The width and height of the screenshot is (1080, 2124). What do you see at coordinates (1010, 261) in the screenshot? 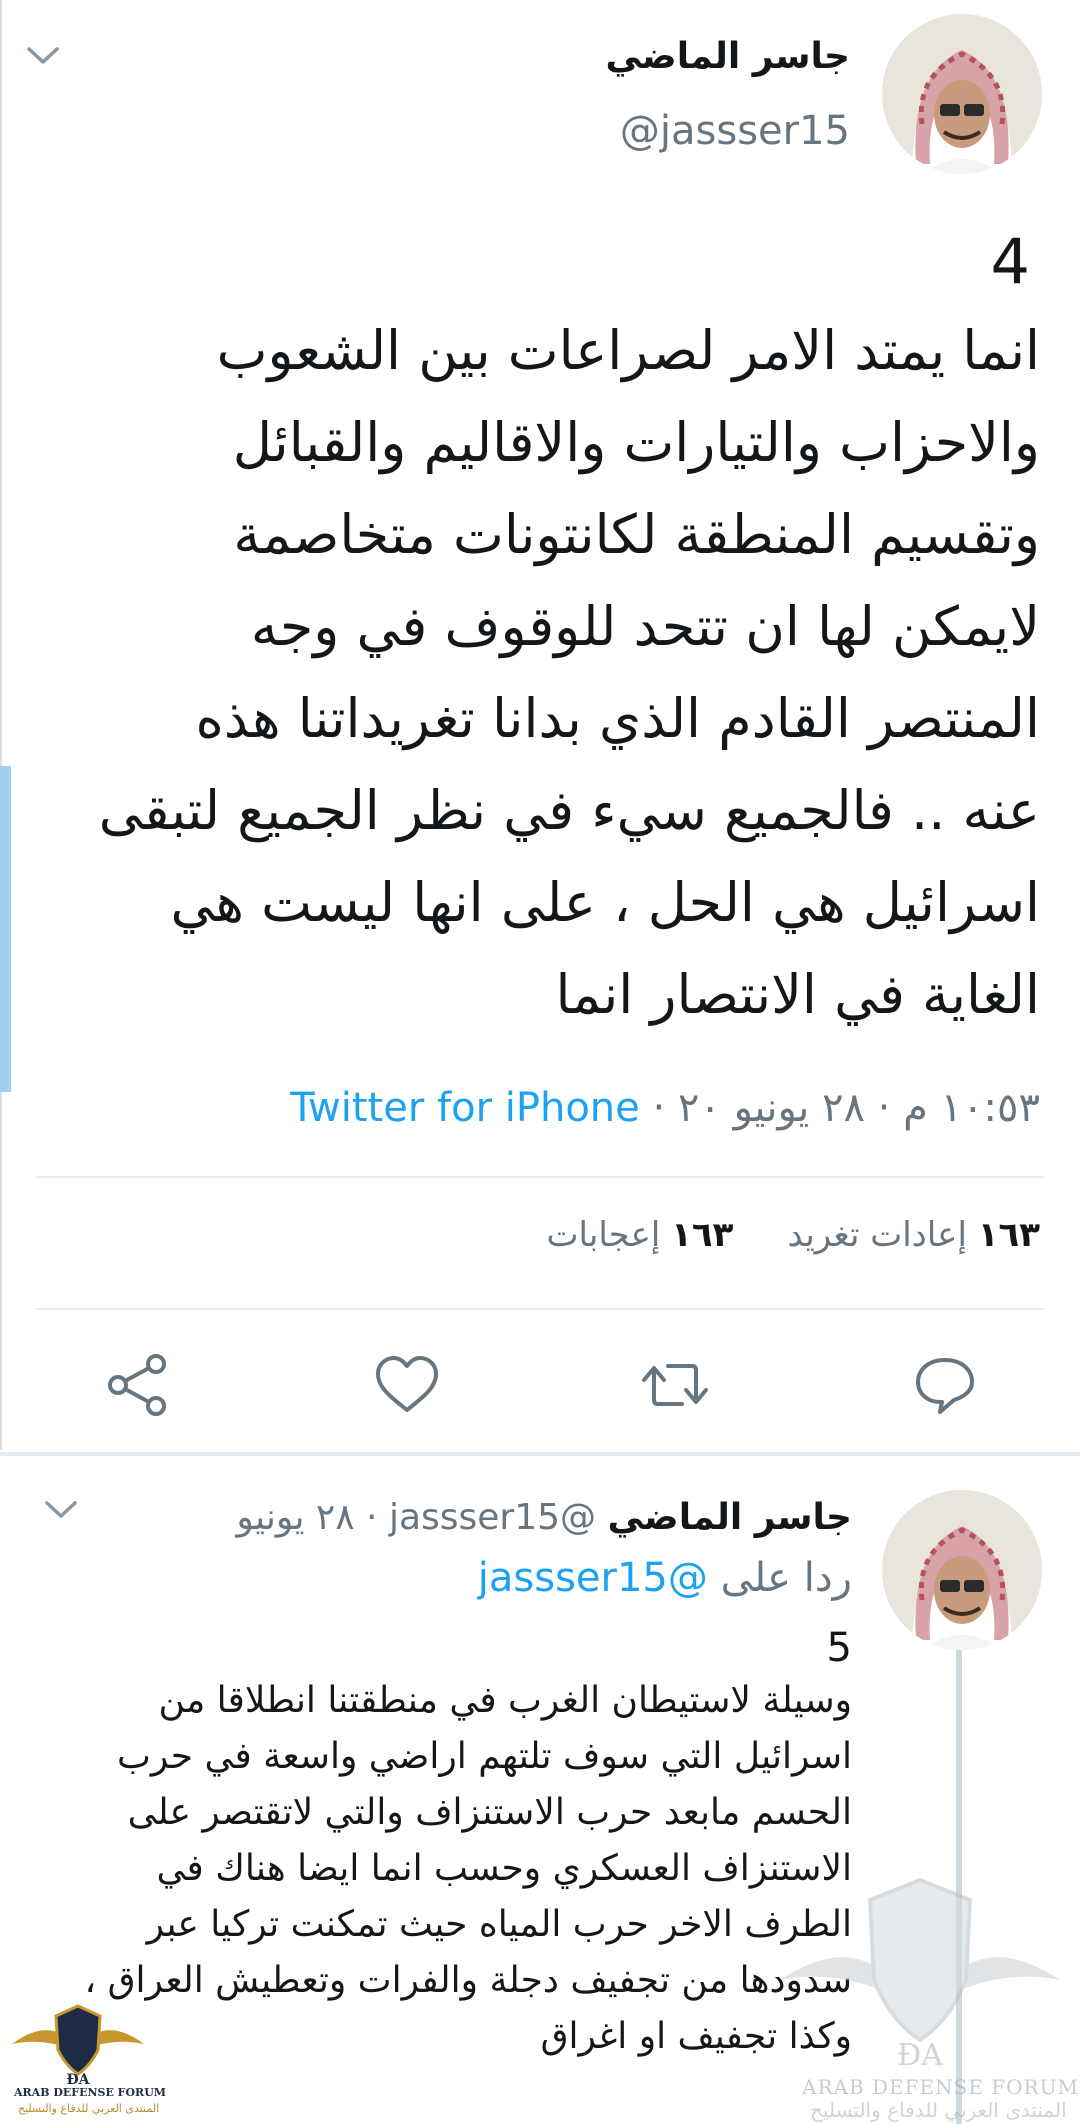
I see `tweet-number: 4` at bounding box center [1010, 261].